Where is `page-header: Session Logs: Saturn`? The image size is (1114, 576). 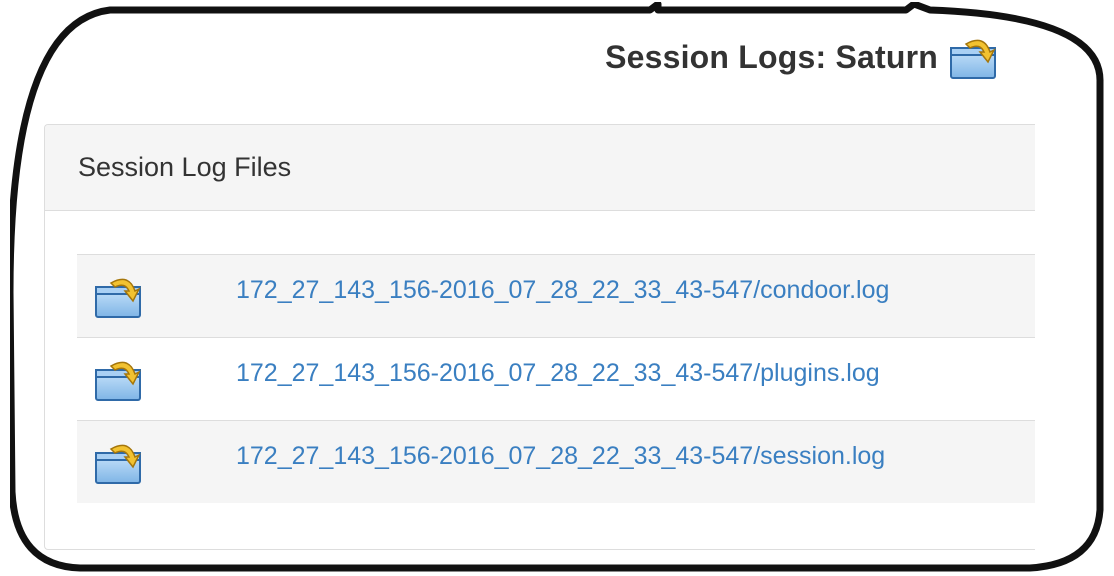 page-header: Session Logs: Saturn is located at coordinates (801, 57).